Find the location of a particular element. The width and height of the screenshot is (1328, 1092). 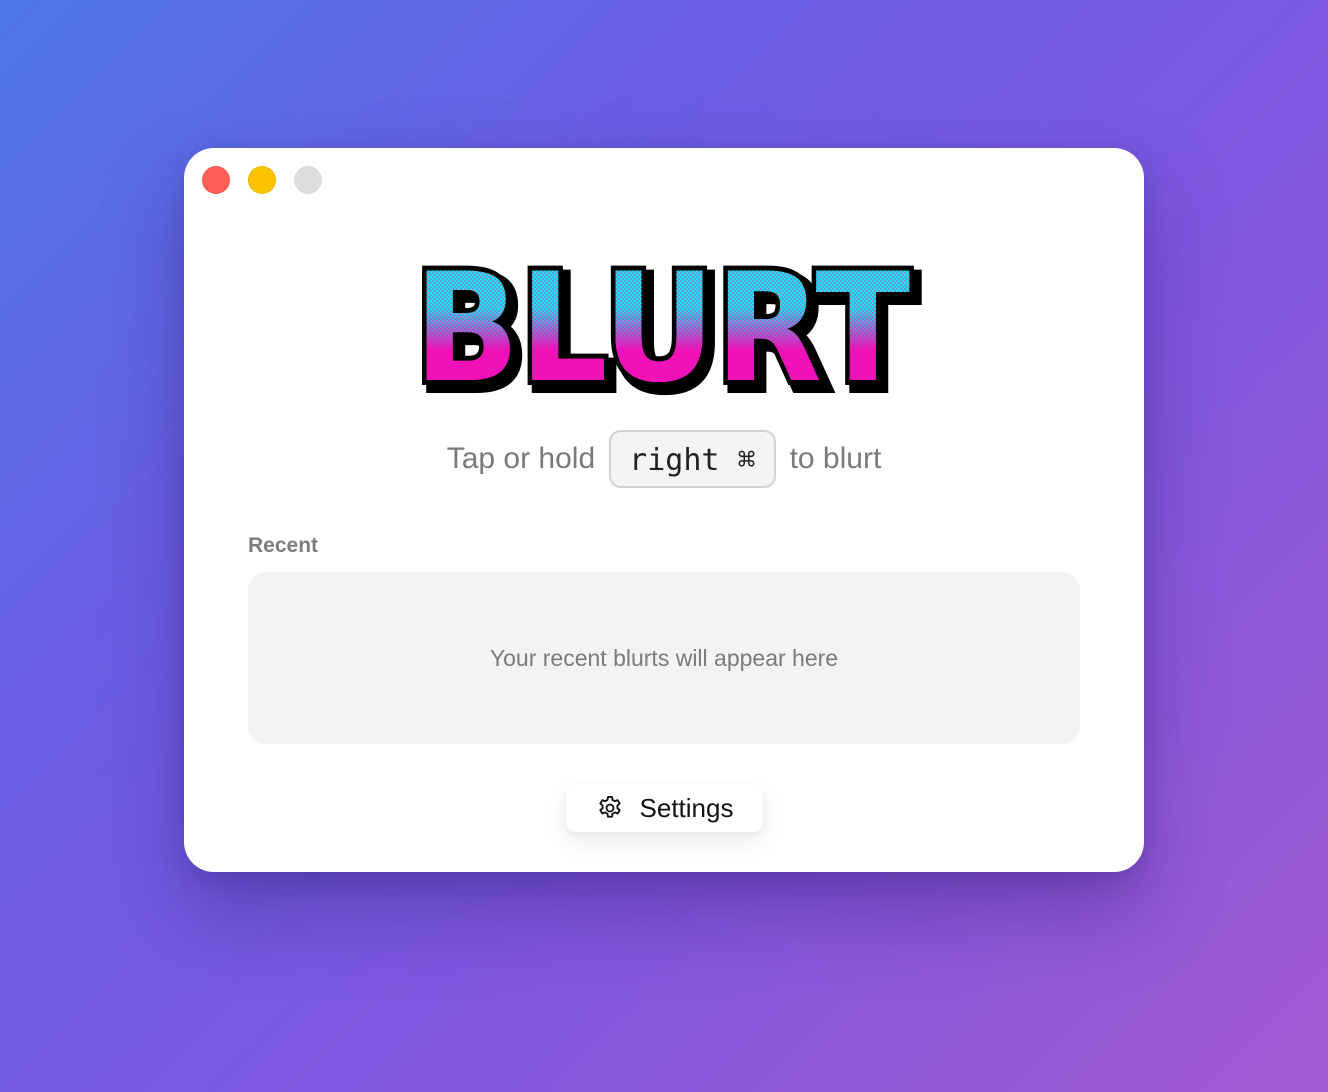

blurt-logo: BLURT BLURT BLURT BLURT is located at coordinates (665, 329).